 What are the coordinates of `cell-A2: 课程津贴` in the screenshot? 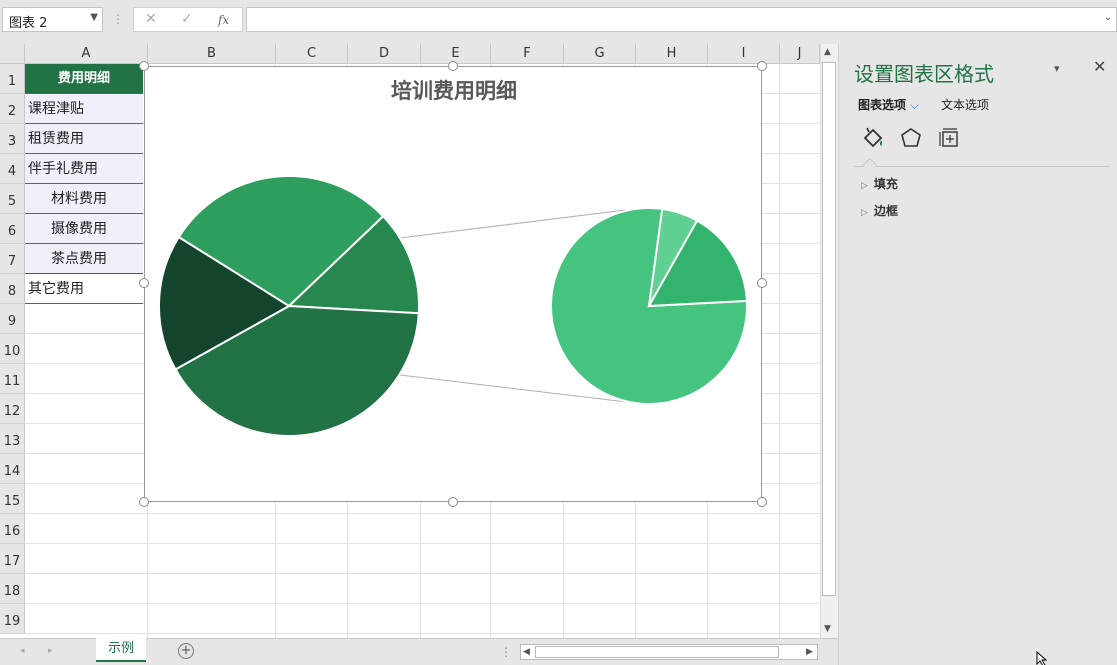 It's located at (84, 109).